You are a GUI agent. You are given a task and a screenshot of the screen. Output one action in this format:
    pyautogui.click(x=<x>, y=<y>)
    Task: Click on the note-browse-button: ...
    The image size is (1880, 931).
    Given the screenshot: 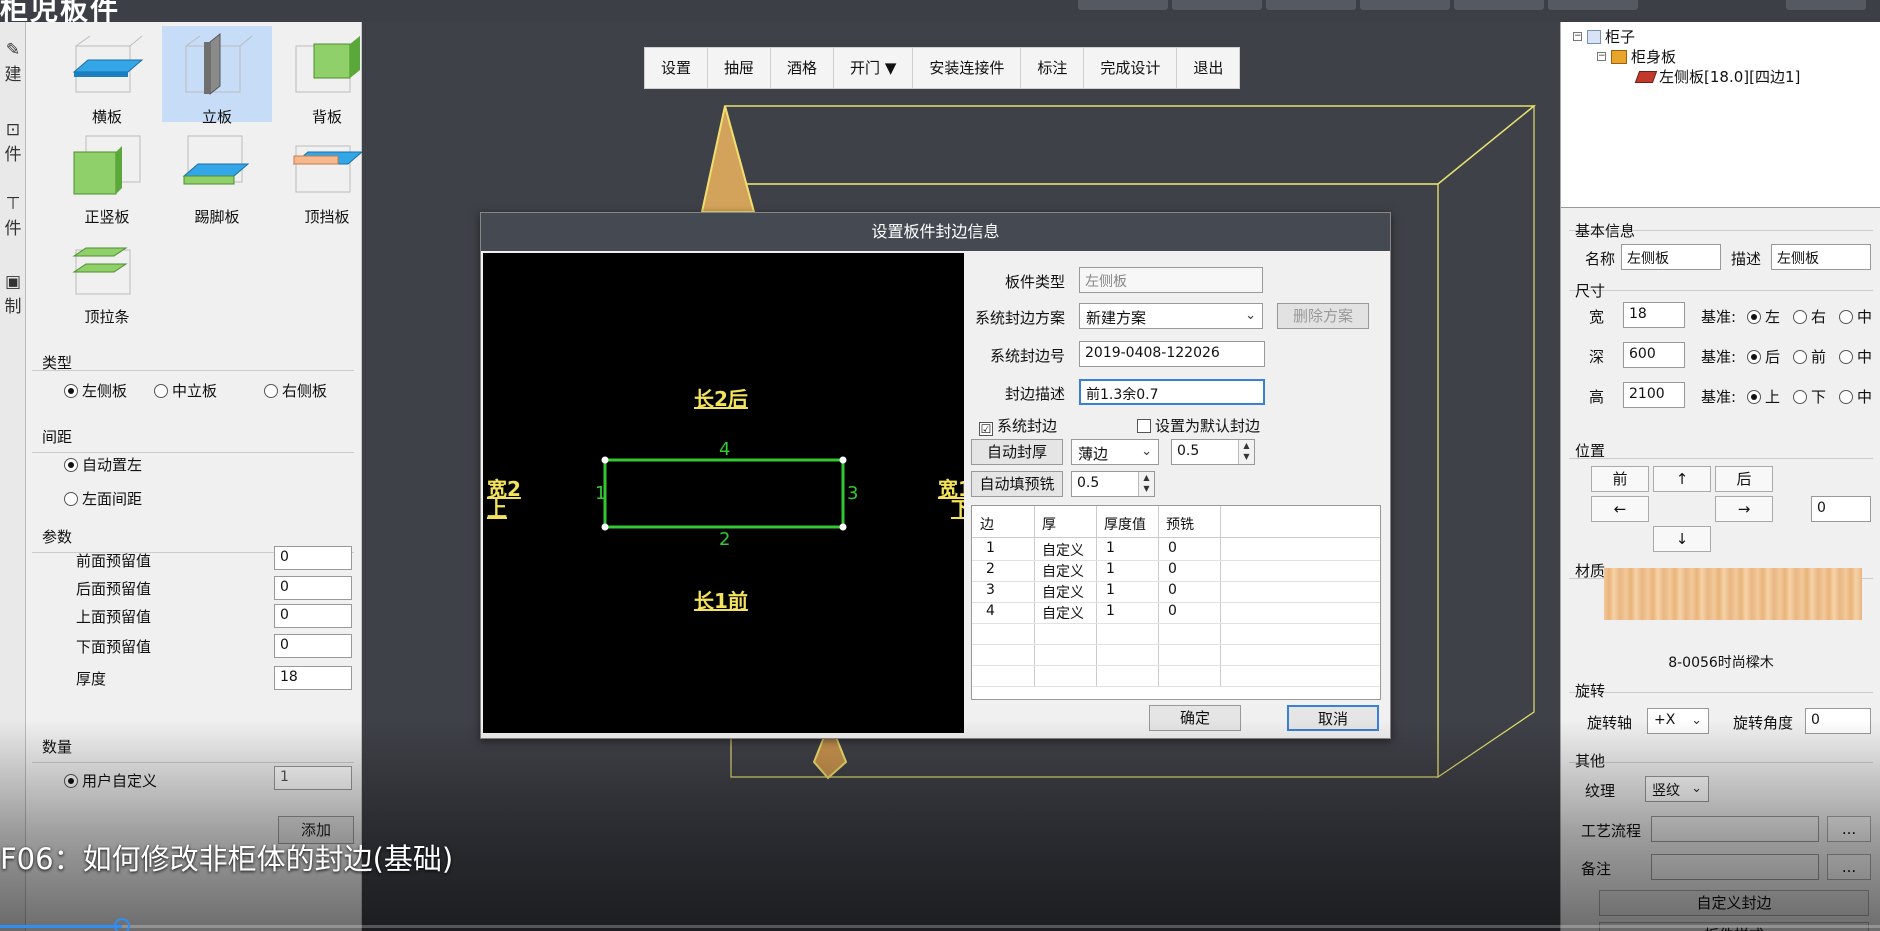 What is the action you would take?
    pyautogui.click(x=1849, y=867)
    